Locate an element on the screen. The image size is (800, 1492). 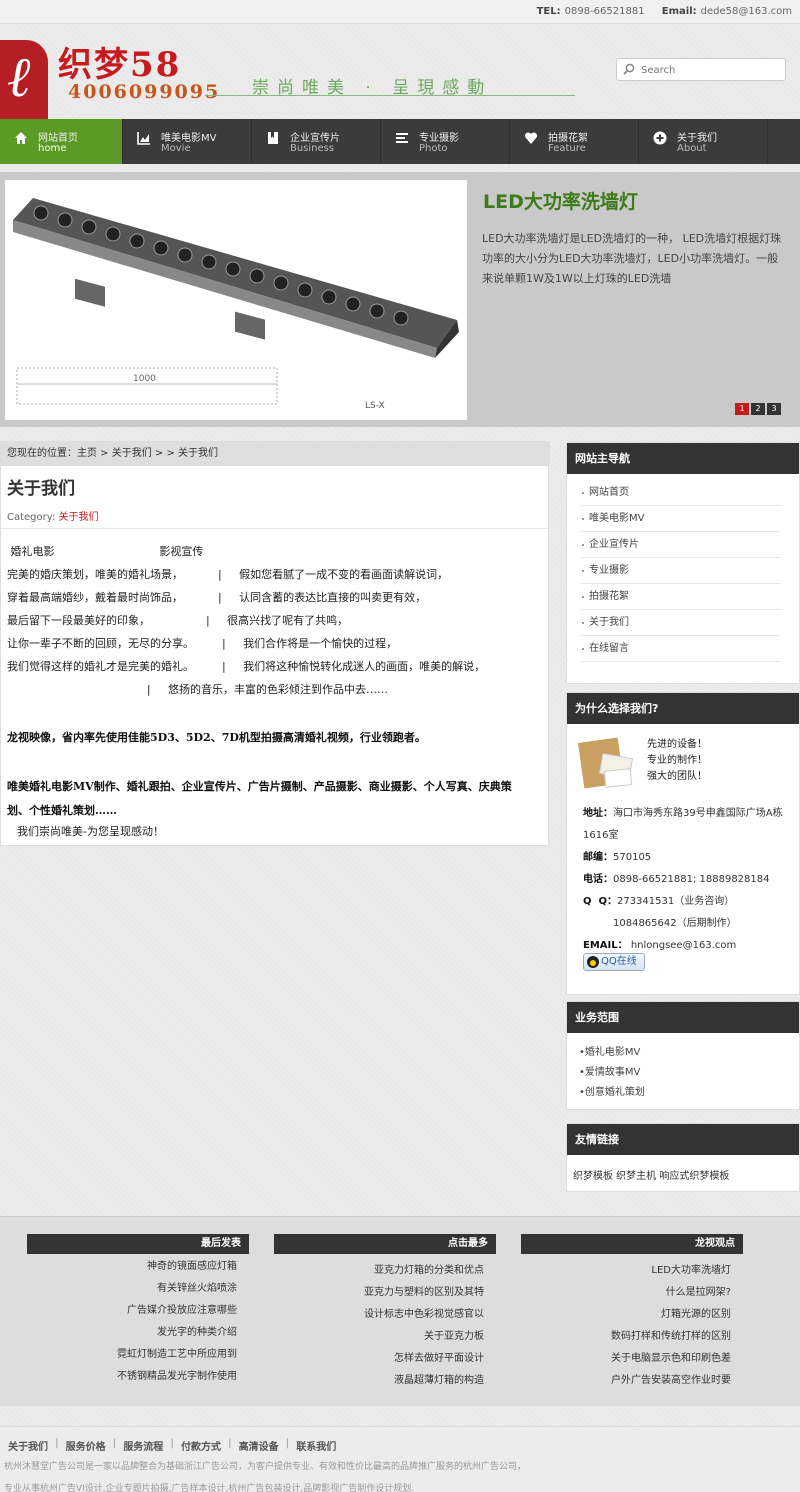
bottom-link-price: 服务价格 is located at coordinates (86, 1445).